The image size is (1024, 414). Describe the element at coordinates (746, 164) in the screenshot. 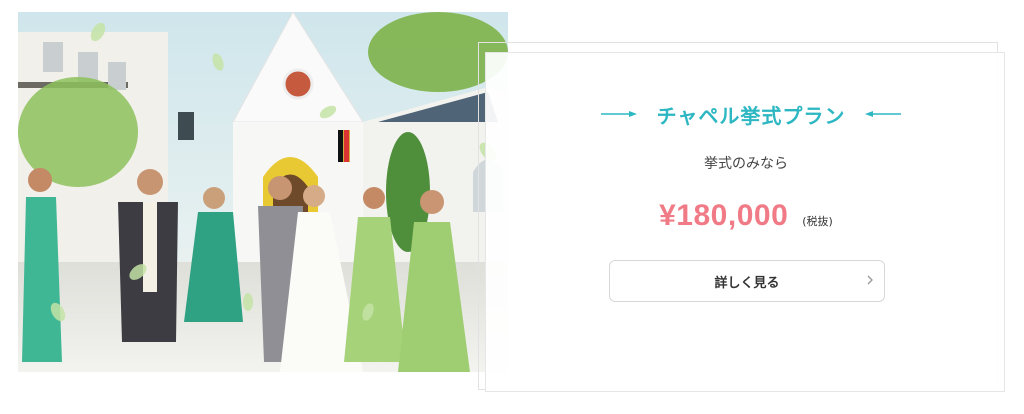

I see `plan-subtitle: 挙式のみなら` at that location.